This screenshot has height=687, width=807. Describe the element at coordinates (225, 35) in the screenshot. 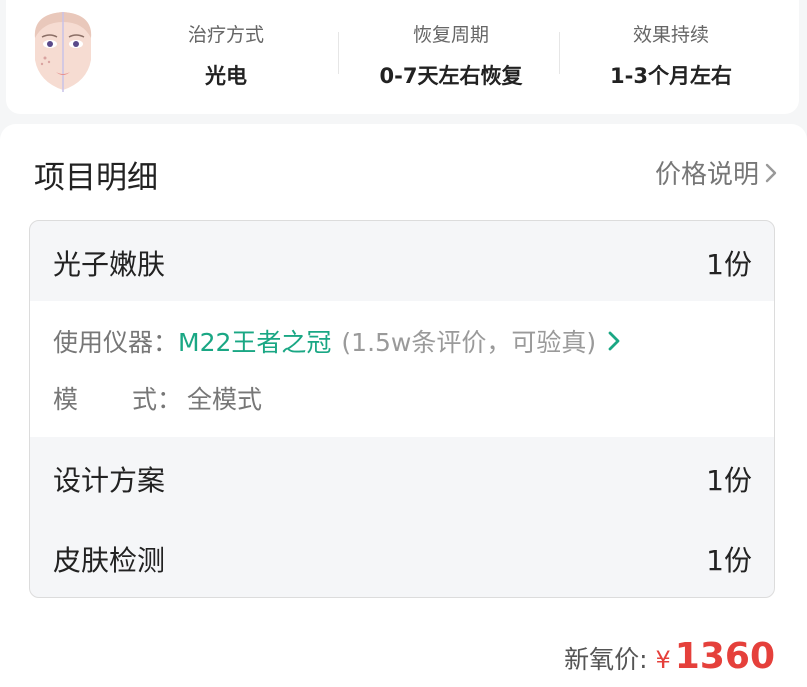

I see `stat-label: 治疗方式` at that location.